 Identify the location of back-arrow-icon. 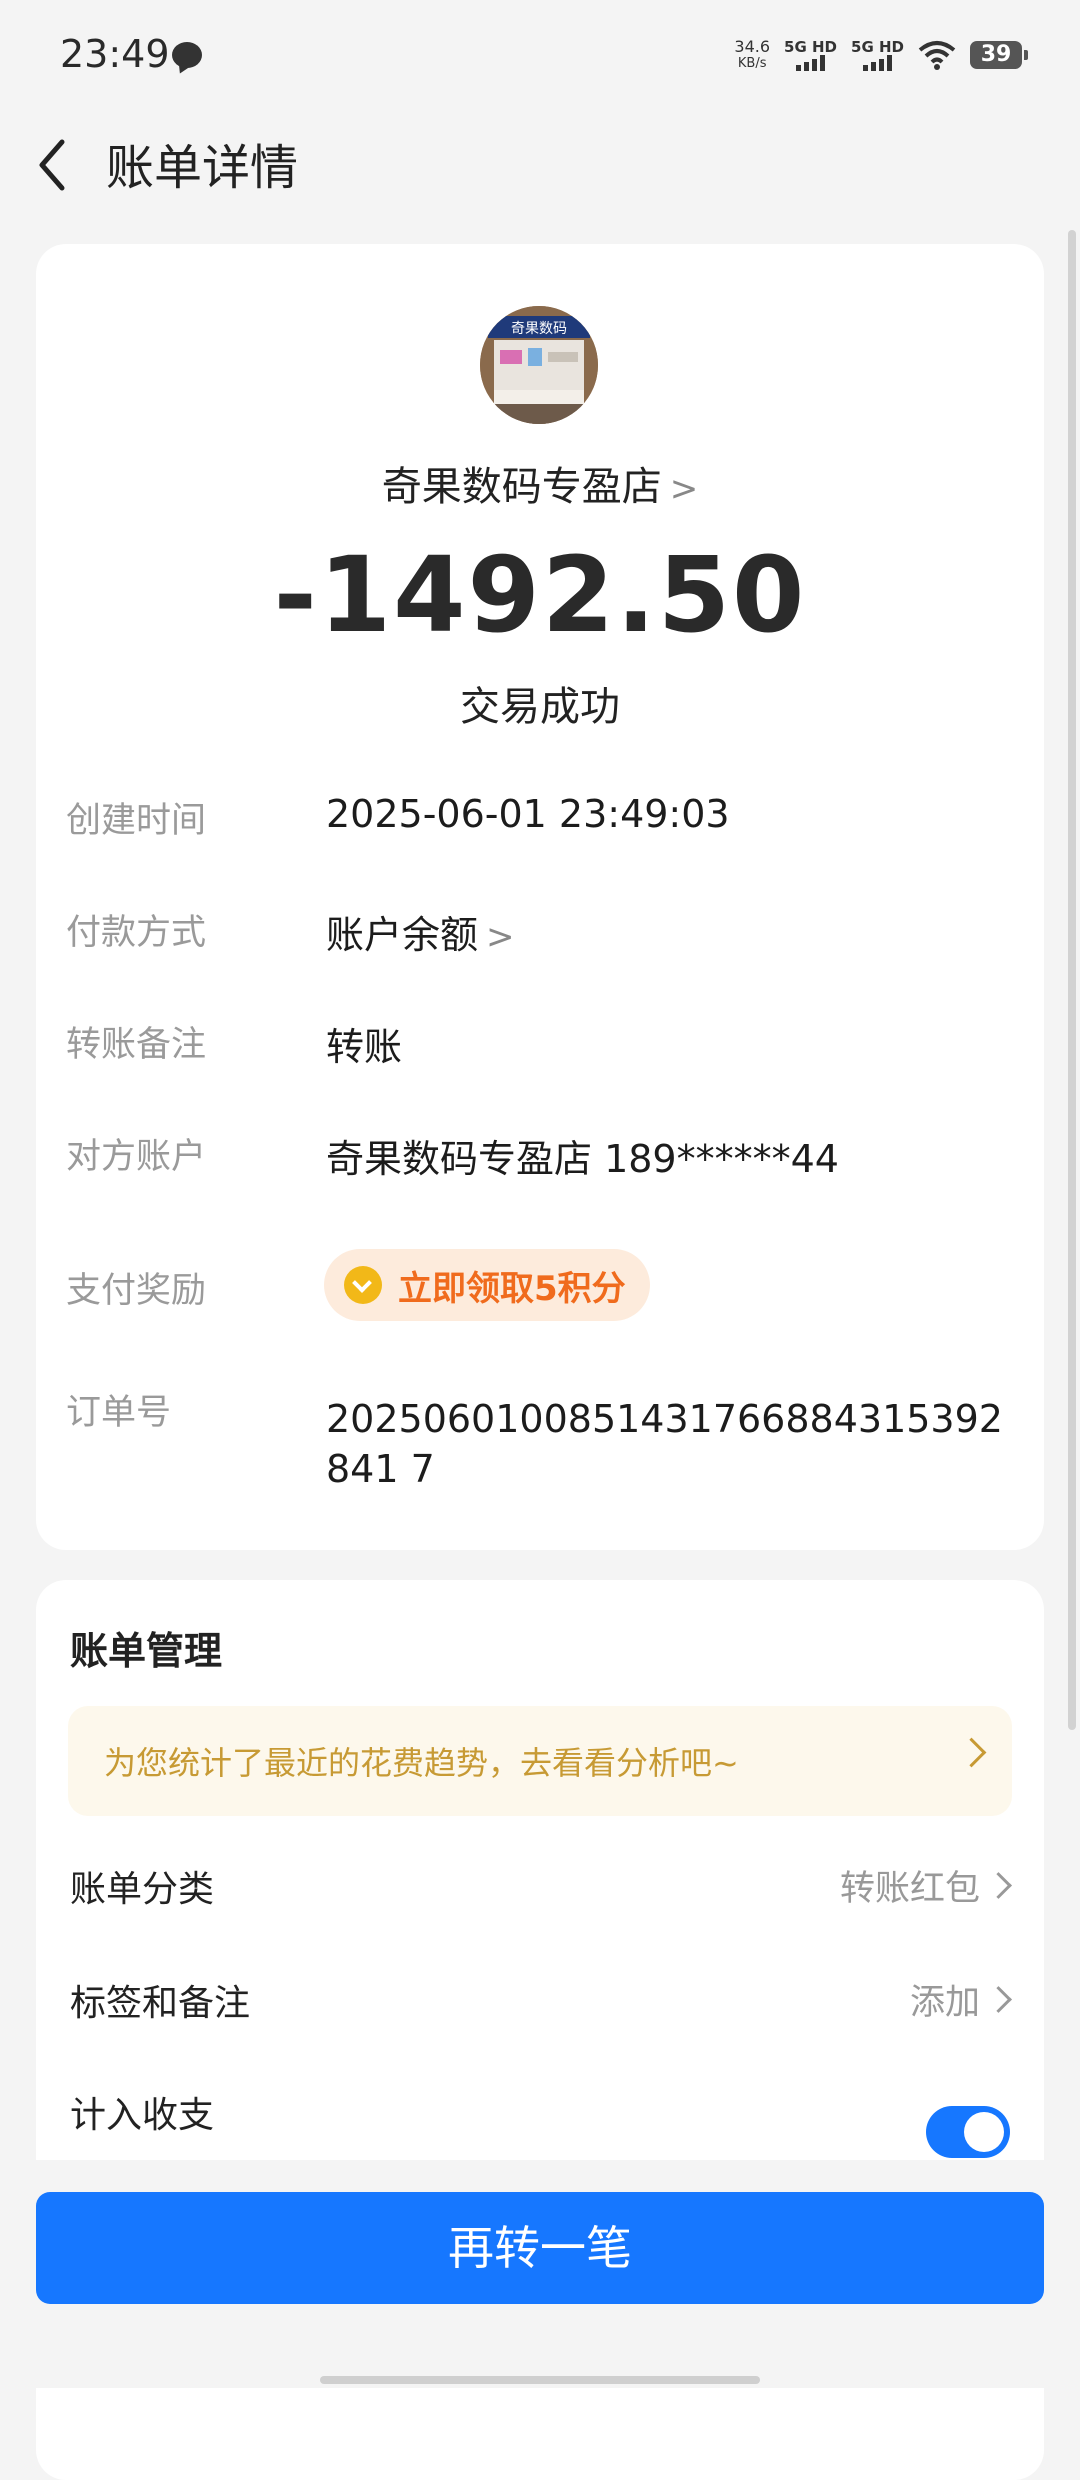
(52, 165).